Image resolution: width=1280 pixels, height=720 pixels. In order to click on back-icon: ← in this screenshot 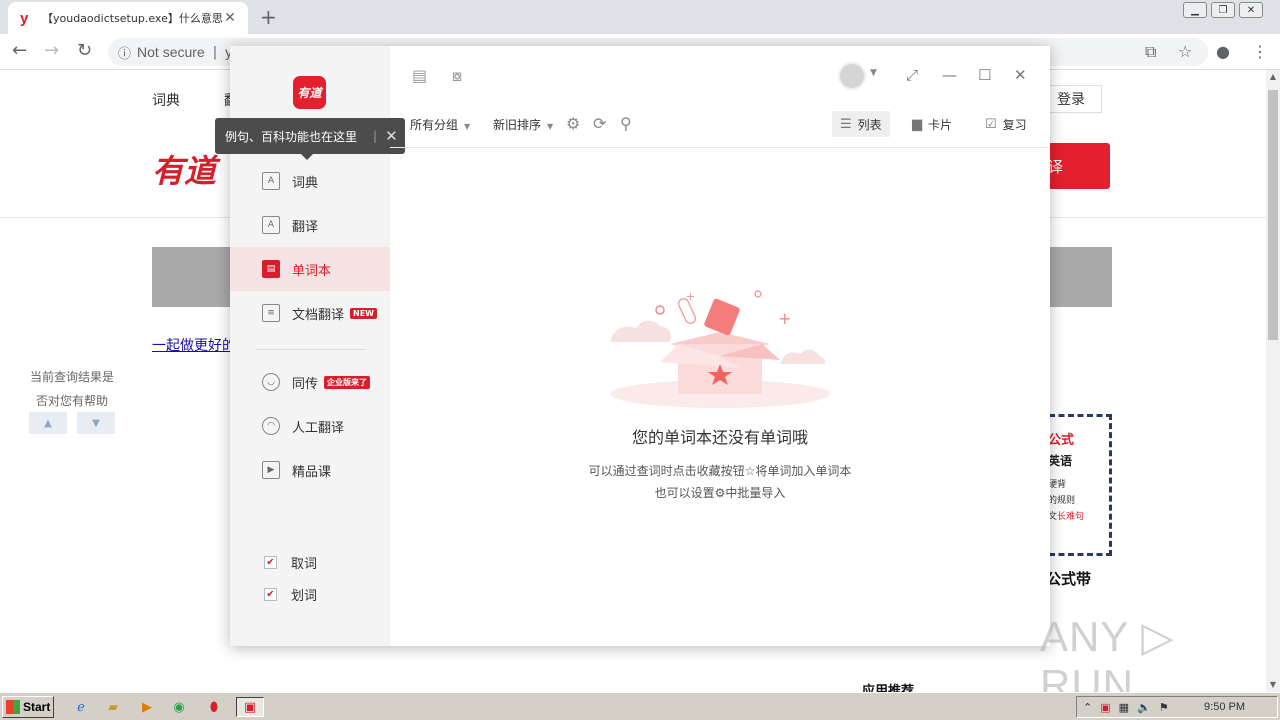, I will do `click(19, 50)`.